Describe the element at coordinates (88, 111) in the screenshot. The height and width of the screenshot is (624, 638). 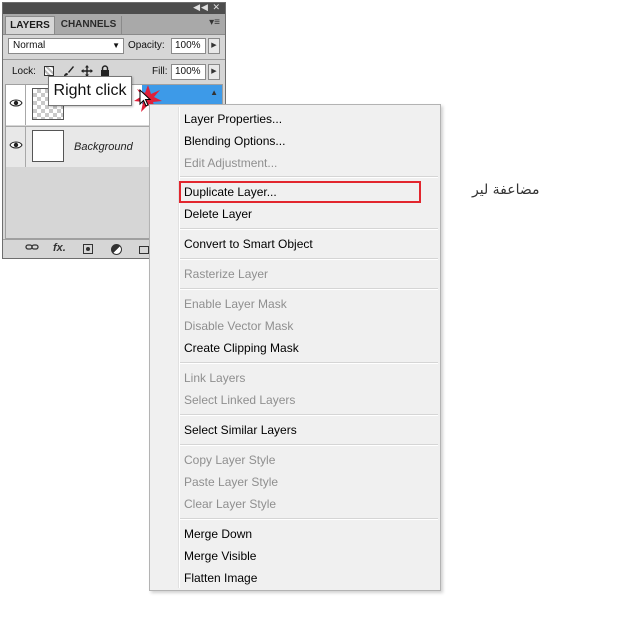
I see `layer-name: Layer 1` at that location.